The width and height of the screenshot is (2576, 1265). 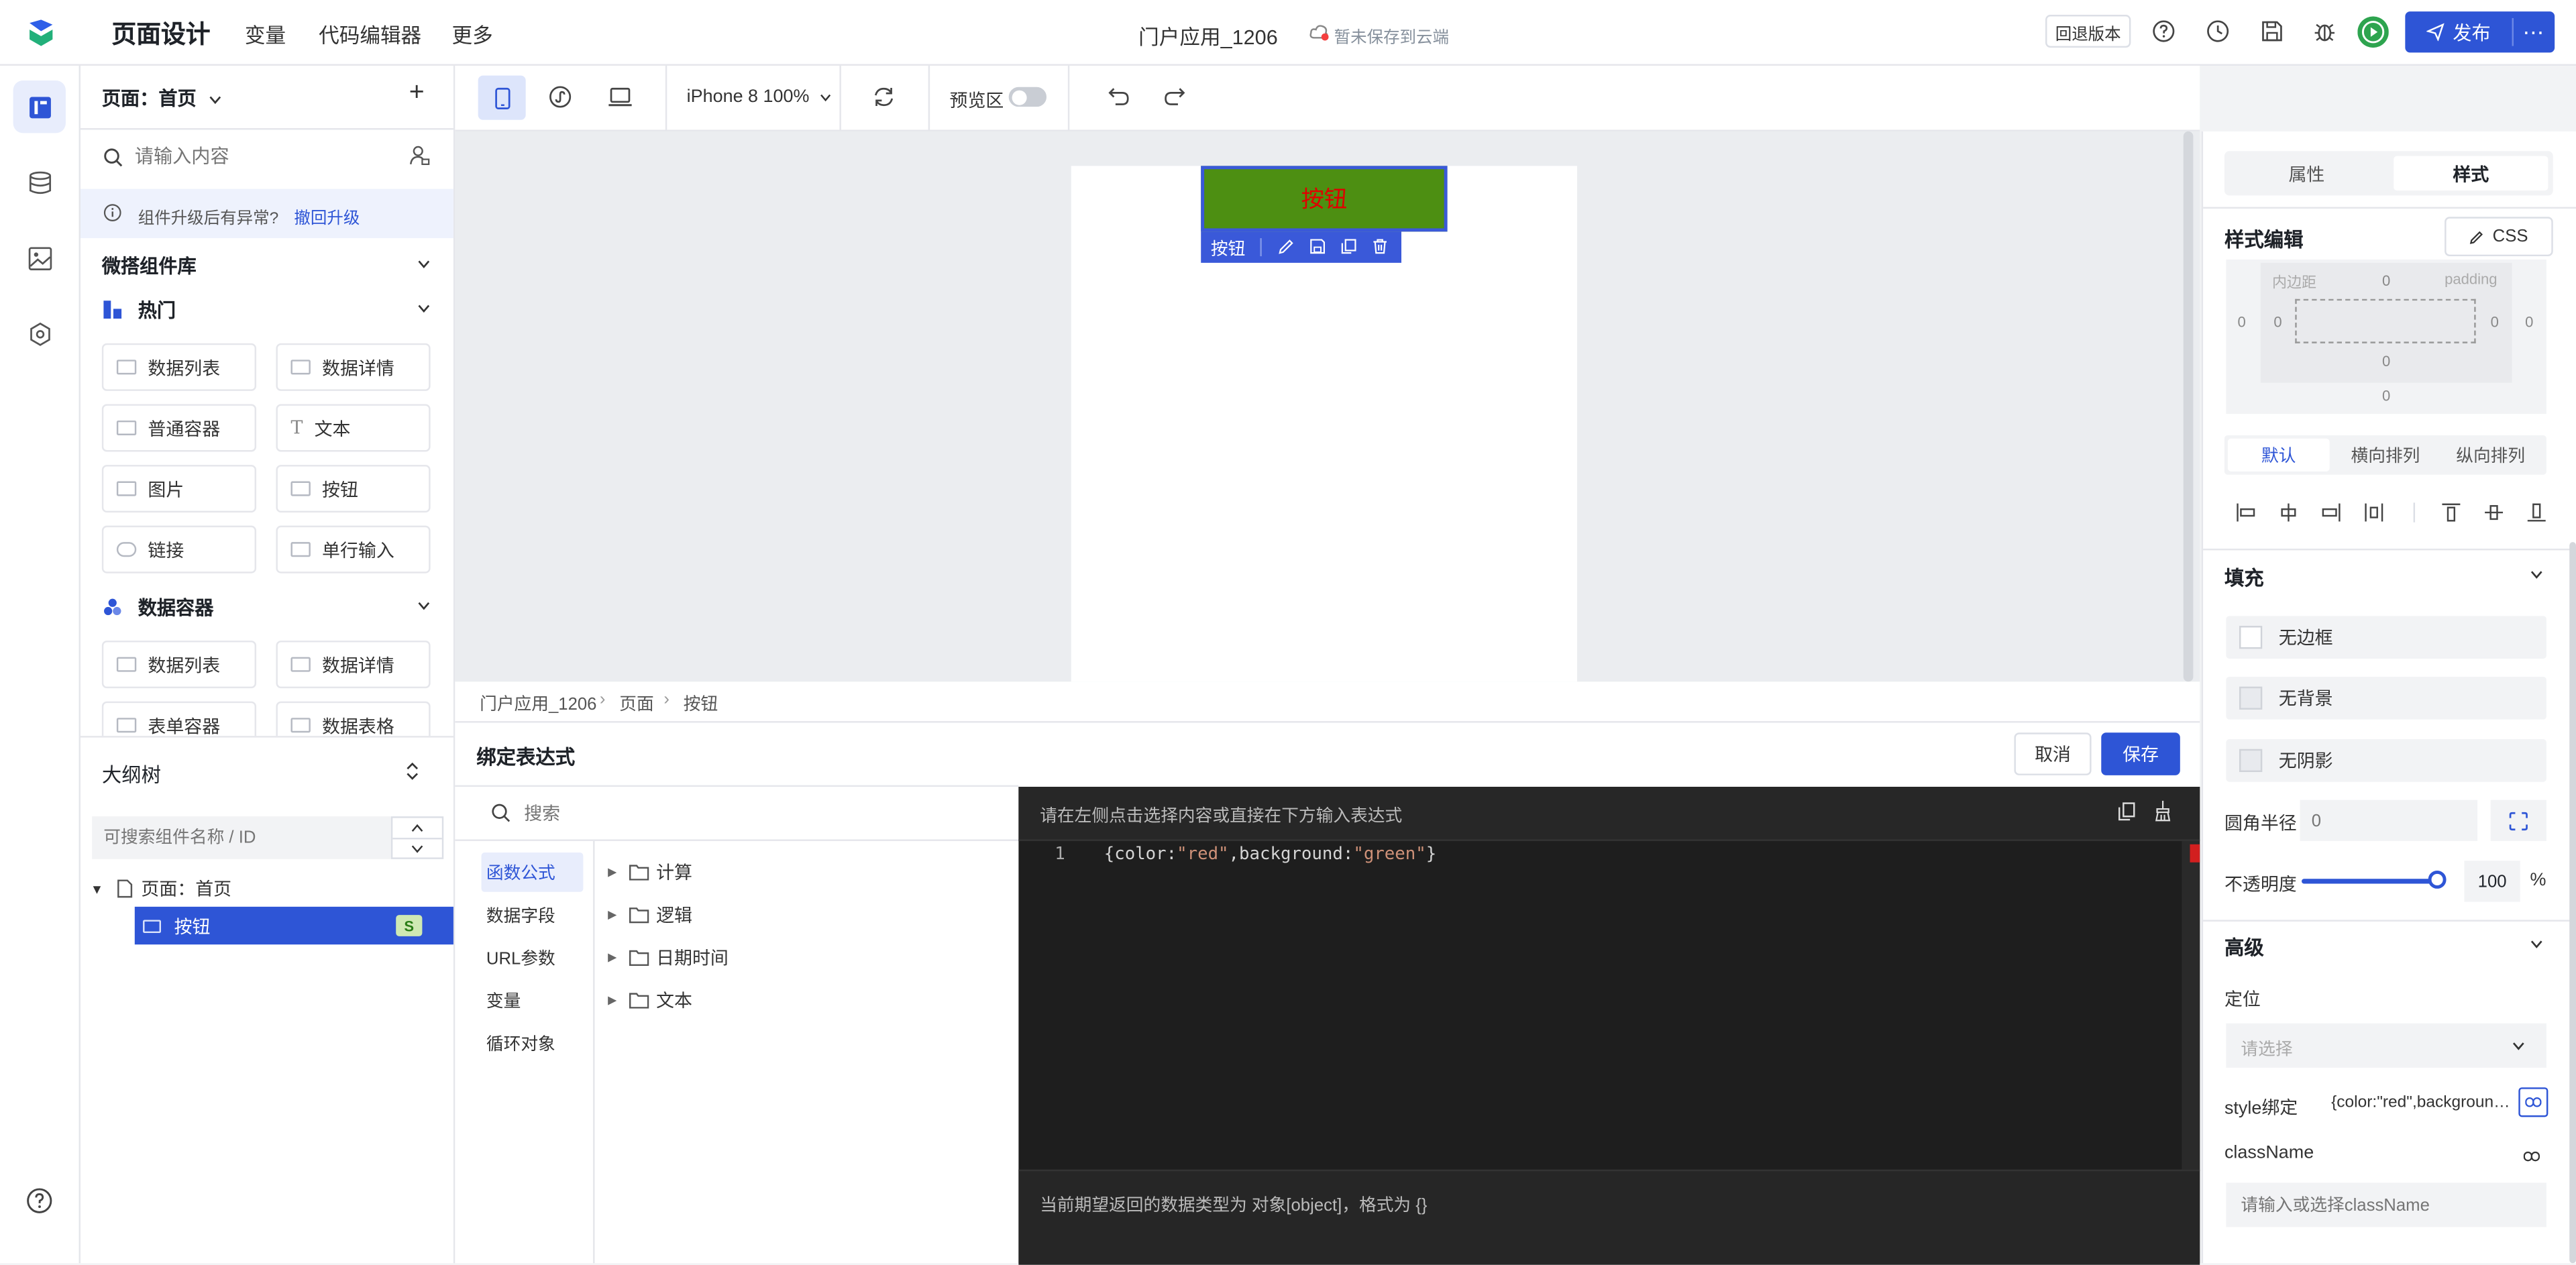 What do you see at coordinates (241, 838) in the screenshot?
I see `outline-search-input` at bounding box center [241, 838].